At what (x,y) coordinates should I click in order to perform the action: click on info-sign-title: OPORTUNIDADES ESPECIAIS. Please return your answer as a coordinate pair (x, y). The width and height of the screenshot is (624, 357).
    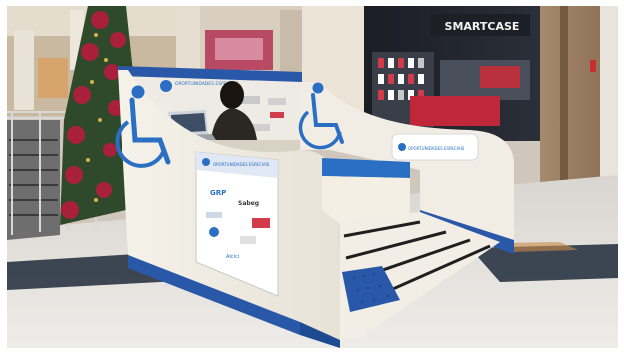
    Looking at the image, I should click on (241, 164).